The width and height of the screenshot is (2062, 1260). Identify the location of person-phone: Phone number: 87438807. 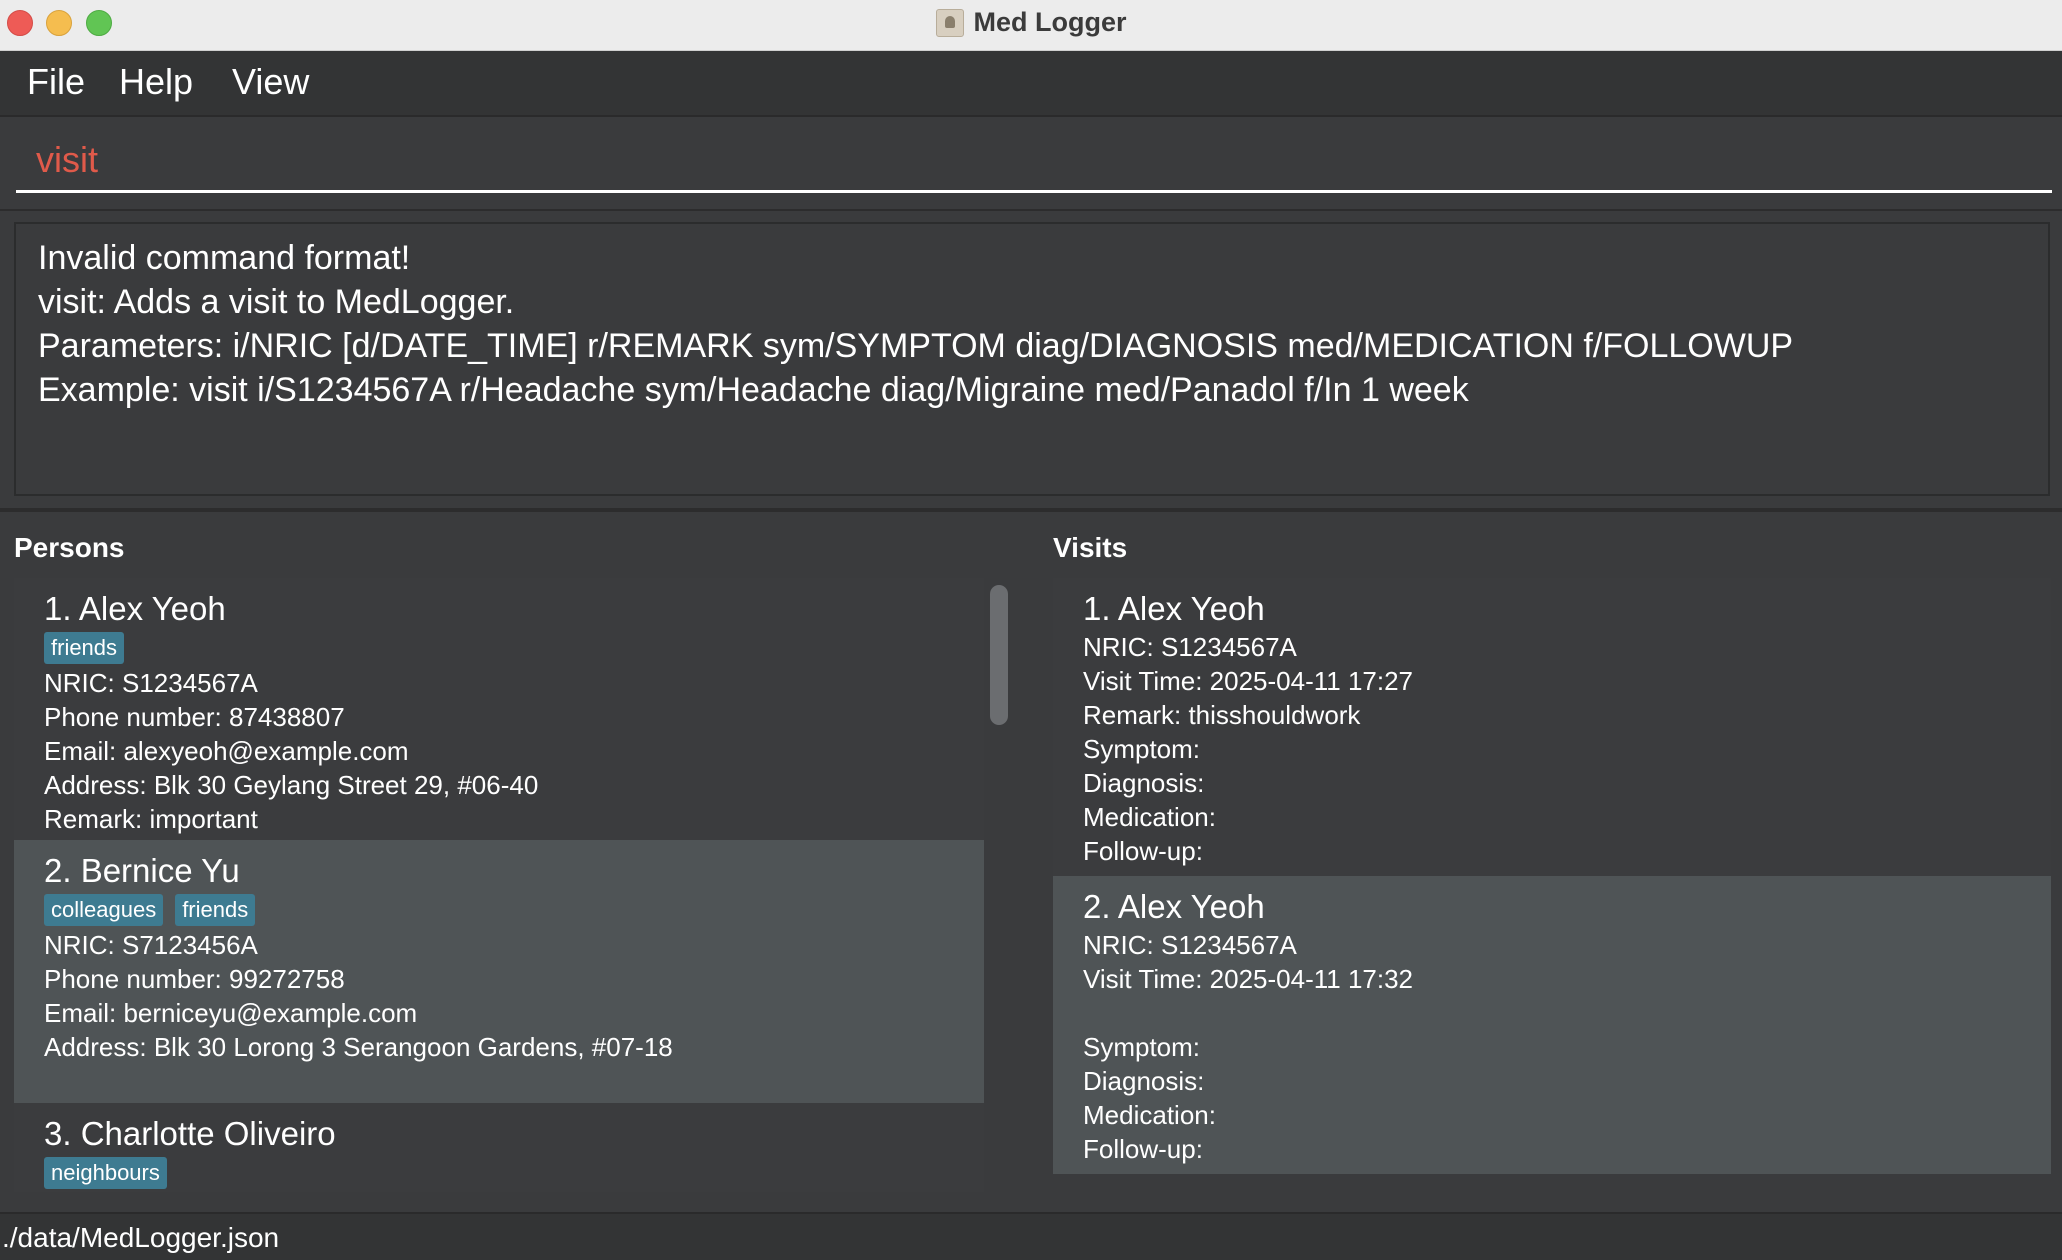
(194, 717).